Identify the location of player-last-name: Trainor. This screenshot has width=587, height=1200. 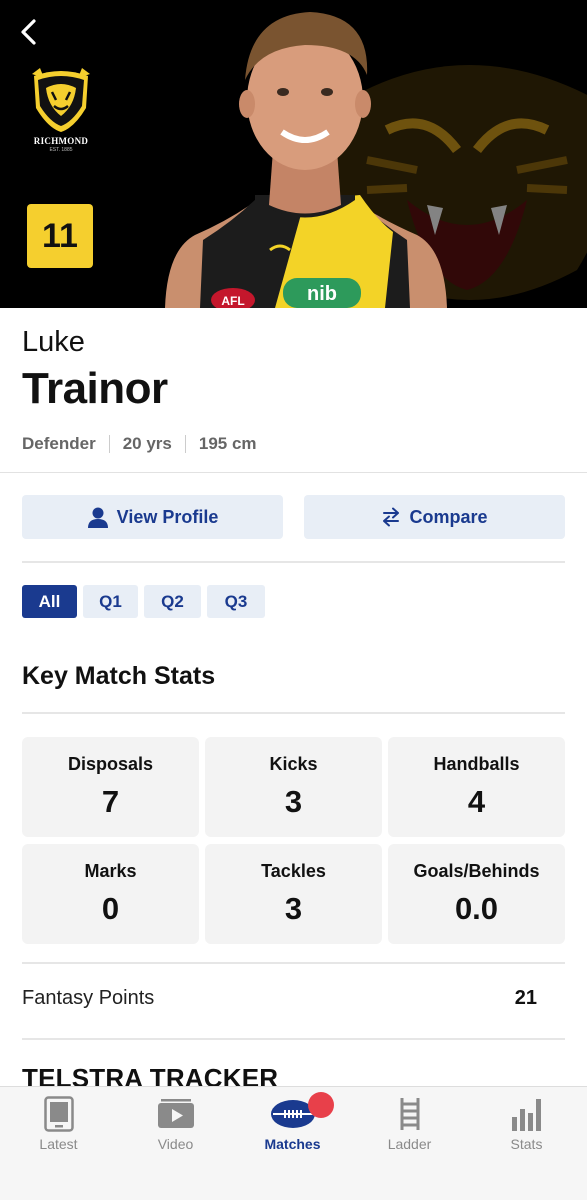
(95, 388).